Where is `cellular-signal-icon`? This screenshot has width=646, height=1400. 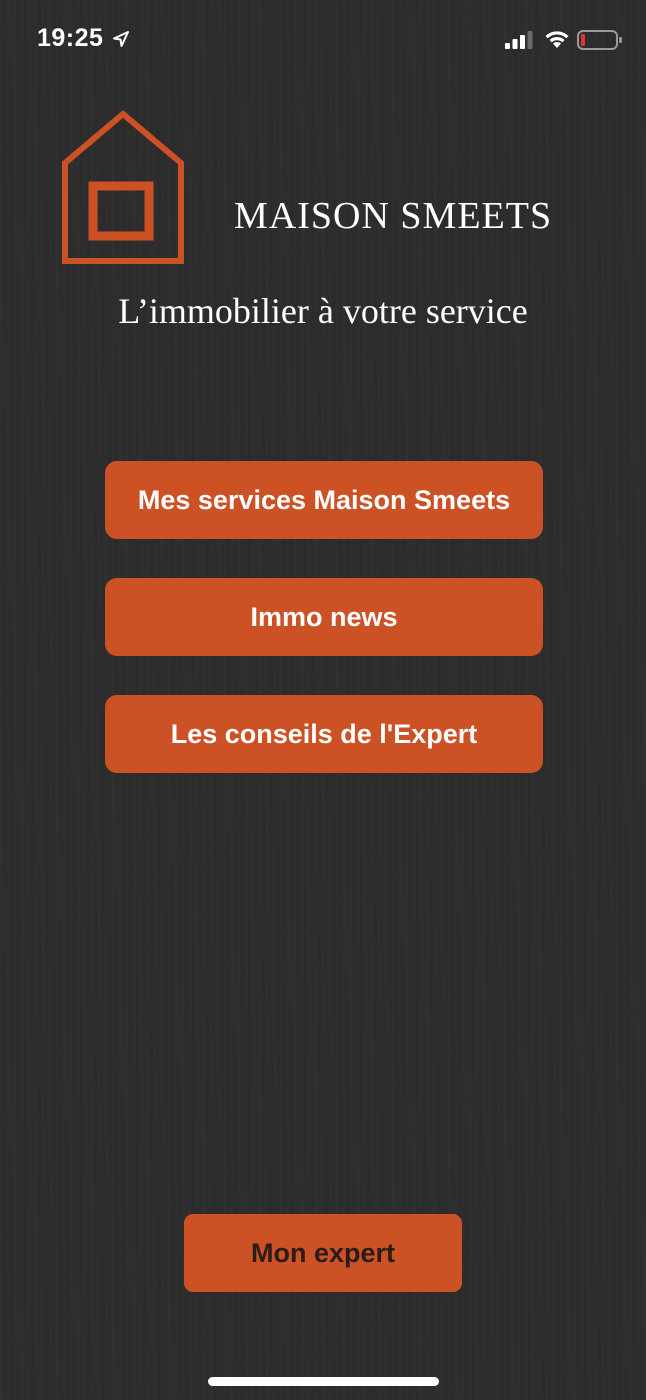 cellular-signal-icon is located at coordinates (519, 40).